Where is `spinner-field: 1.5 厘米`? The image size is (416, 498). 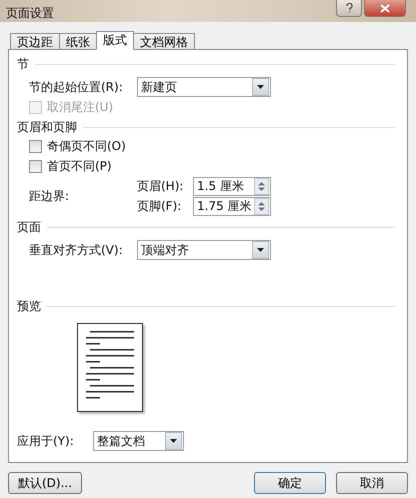
spinner-field: 1.5 厘米 is located at coordinates (232, 186).